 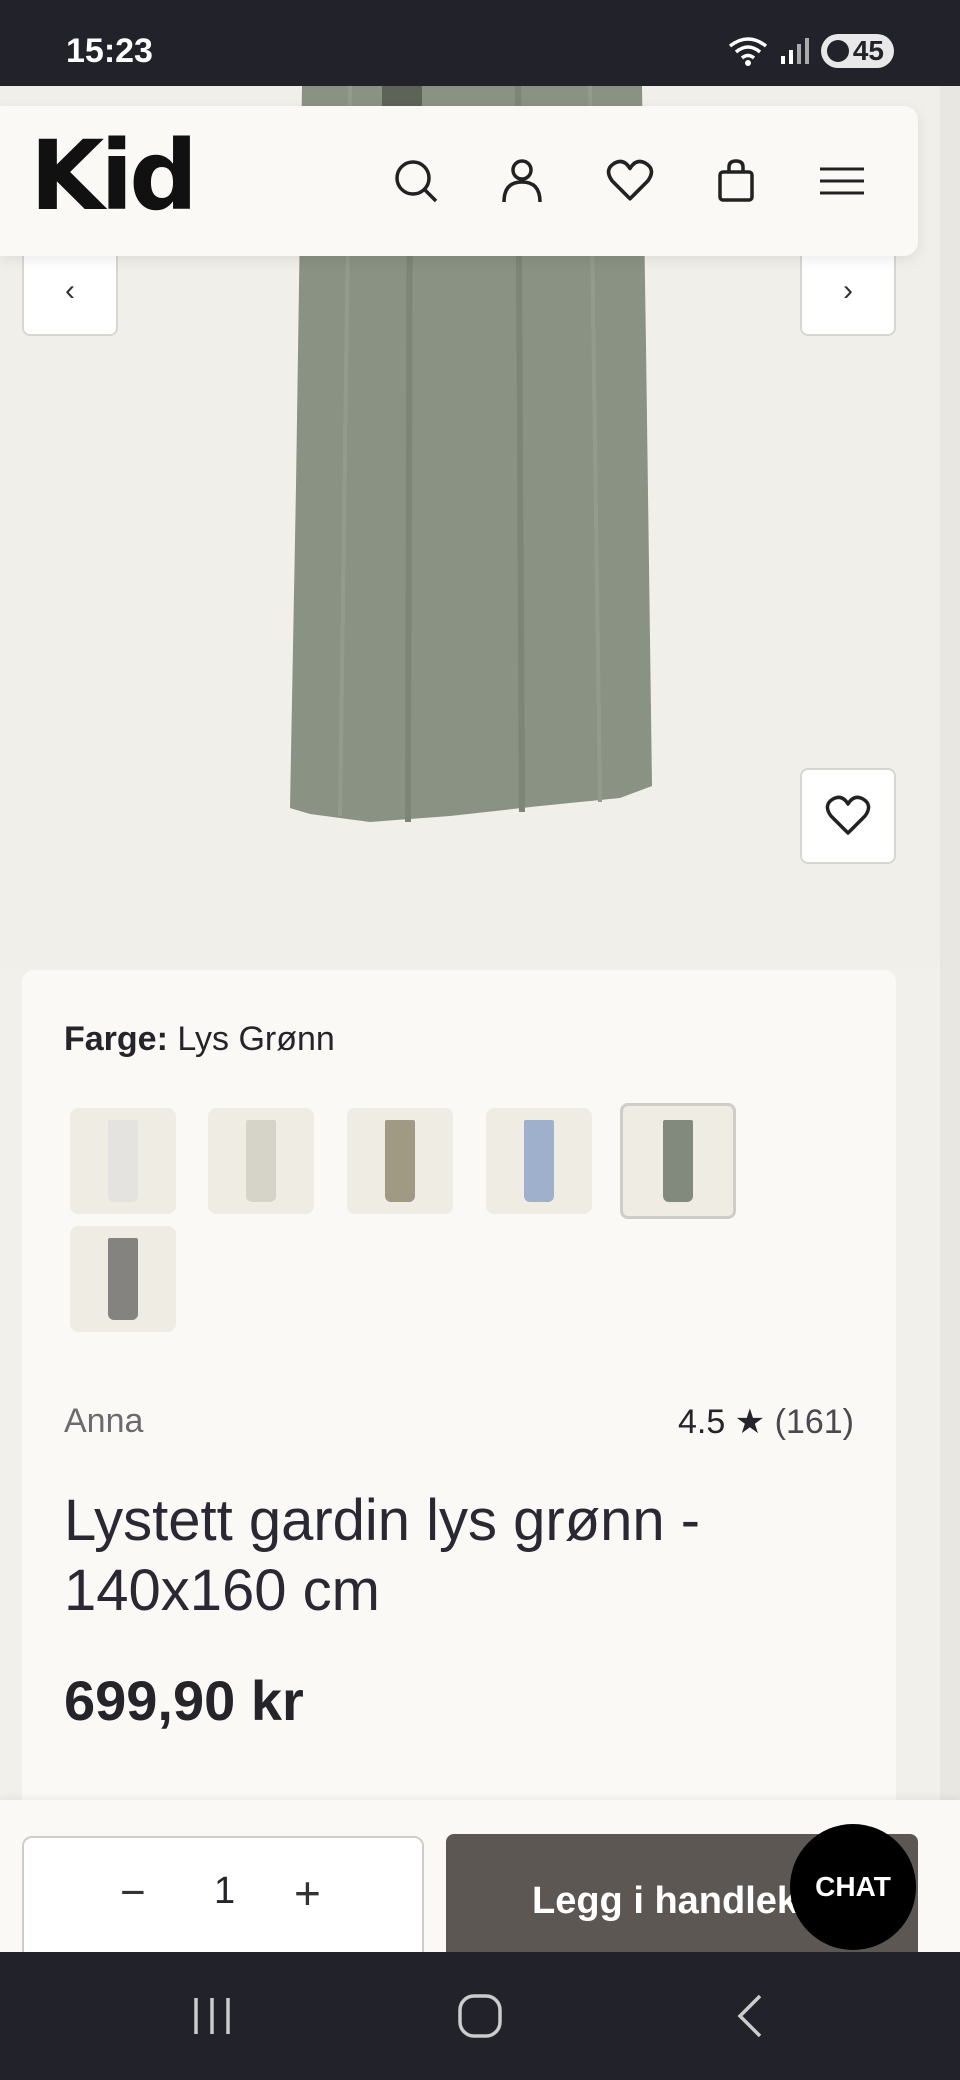 I want to click on color-swatch-grey, so click(x=123, y=1279).